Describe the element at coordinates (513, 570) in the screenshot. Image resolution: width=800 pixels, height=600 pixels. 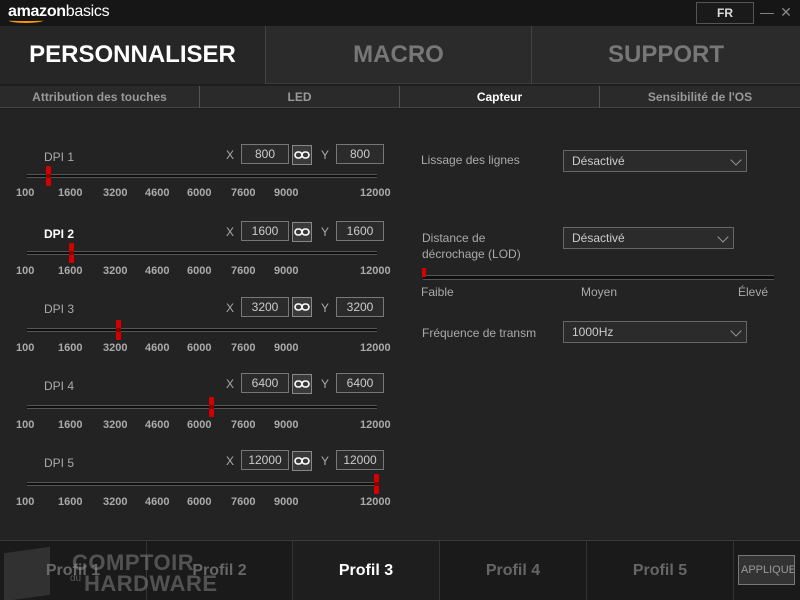
I see `profile-tab-4: Profil 4` at that location.